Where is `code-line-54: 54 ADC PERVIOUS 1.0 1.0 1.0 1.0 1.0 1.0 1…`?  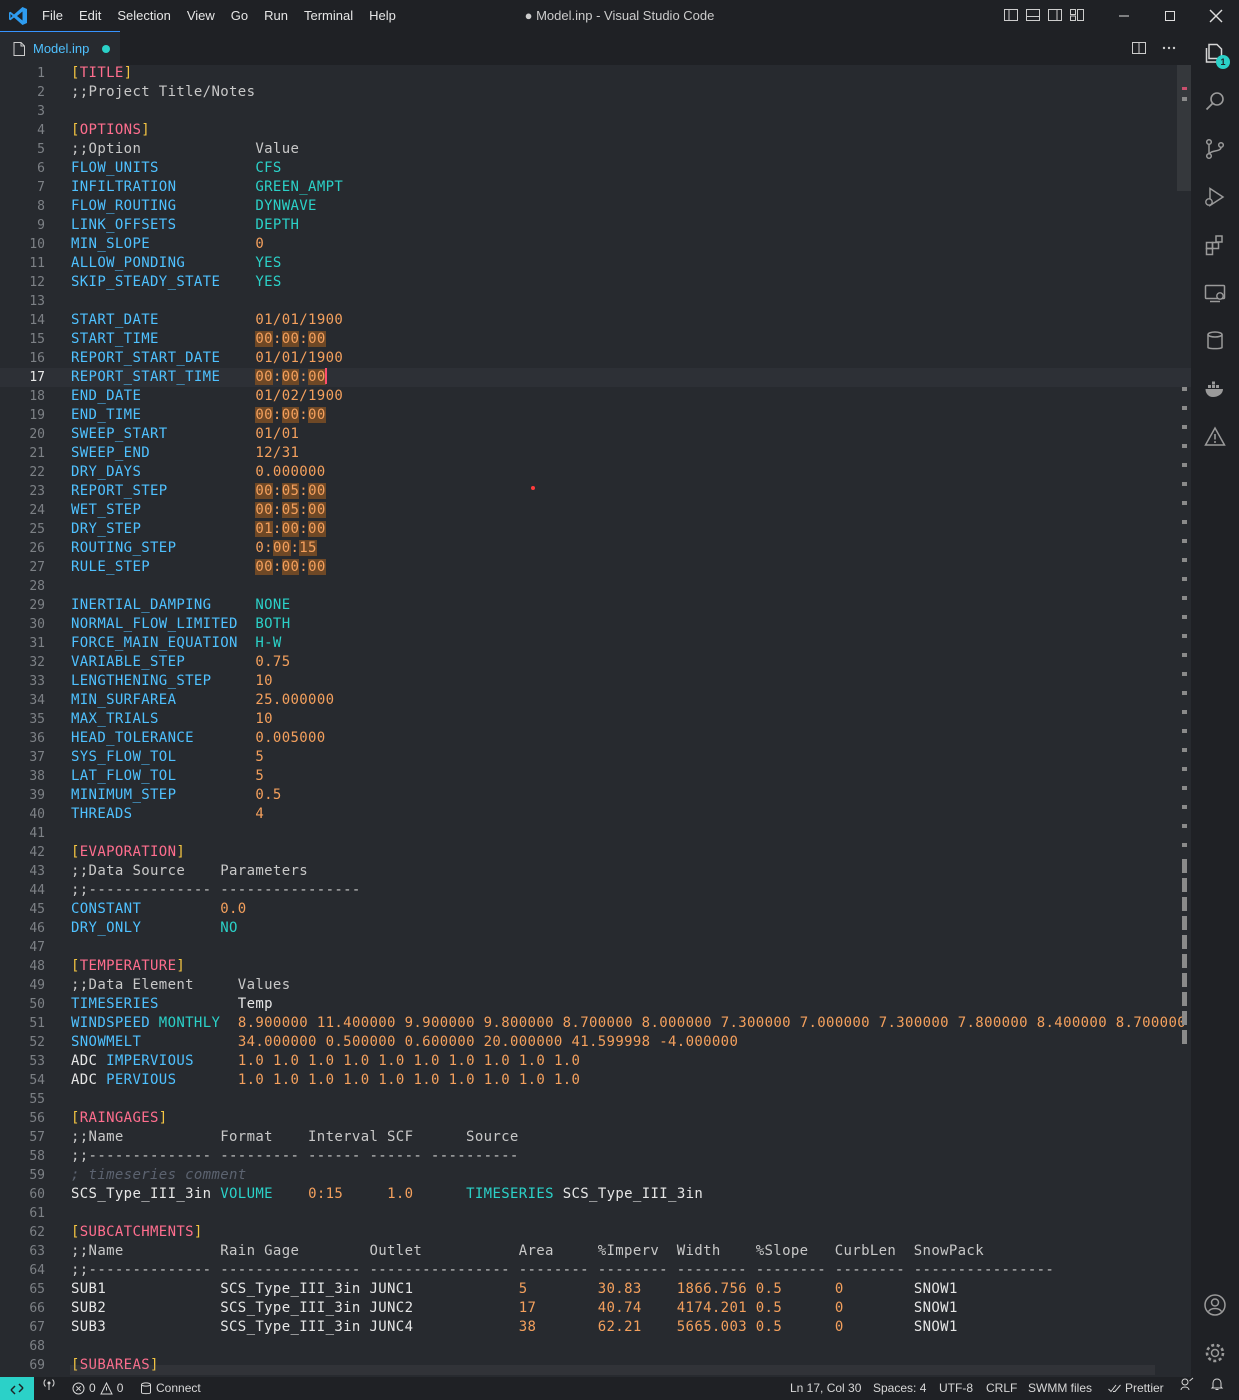
code-line-54: 54 ADC PERVIOUS 1.0 1.0 1.0 1.0 1.0 1.0 1… is located at coordinates (595, 1080).